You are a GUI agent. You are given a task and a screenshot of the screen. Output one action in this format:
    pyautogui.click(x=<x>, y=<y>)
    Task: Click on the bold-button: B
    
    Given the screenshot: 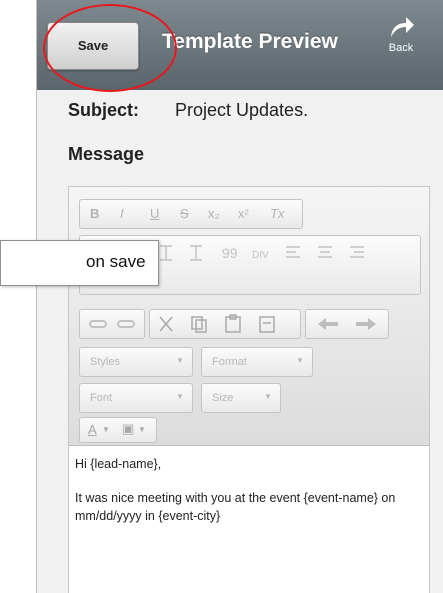 What is the action you would take?
    pyautogui.click(x=94, y=213)
    